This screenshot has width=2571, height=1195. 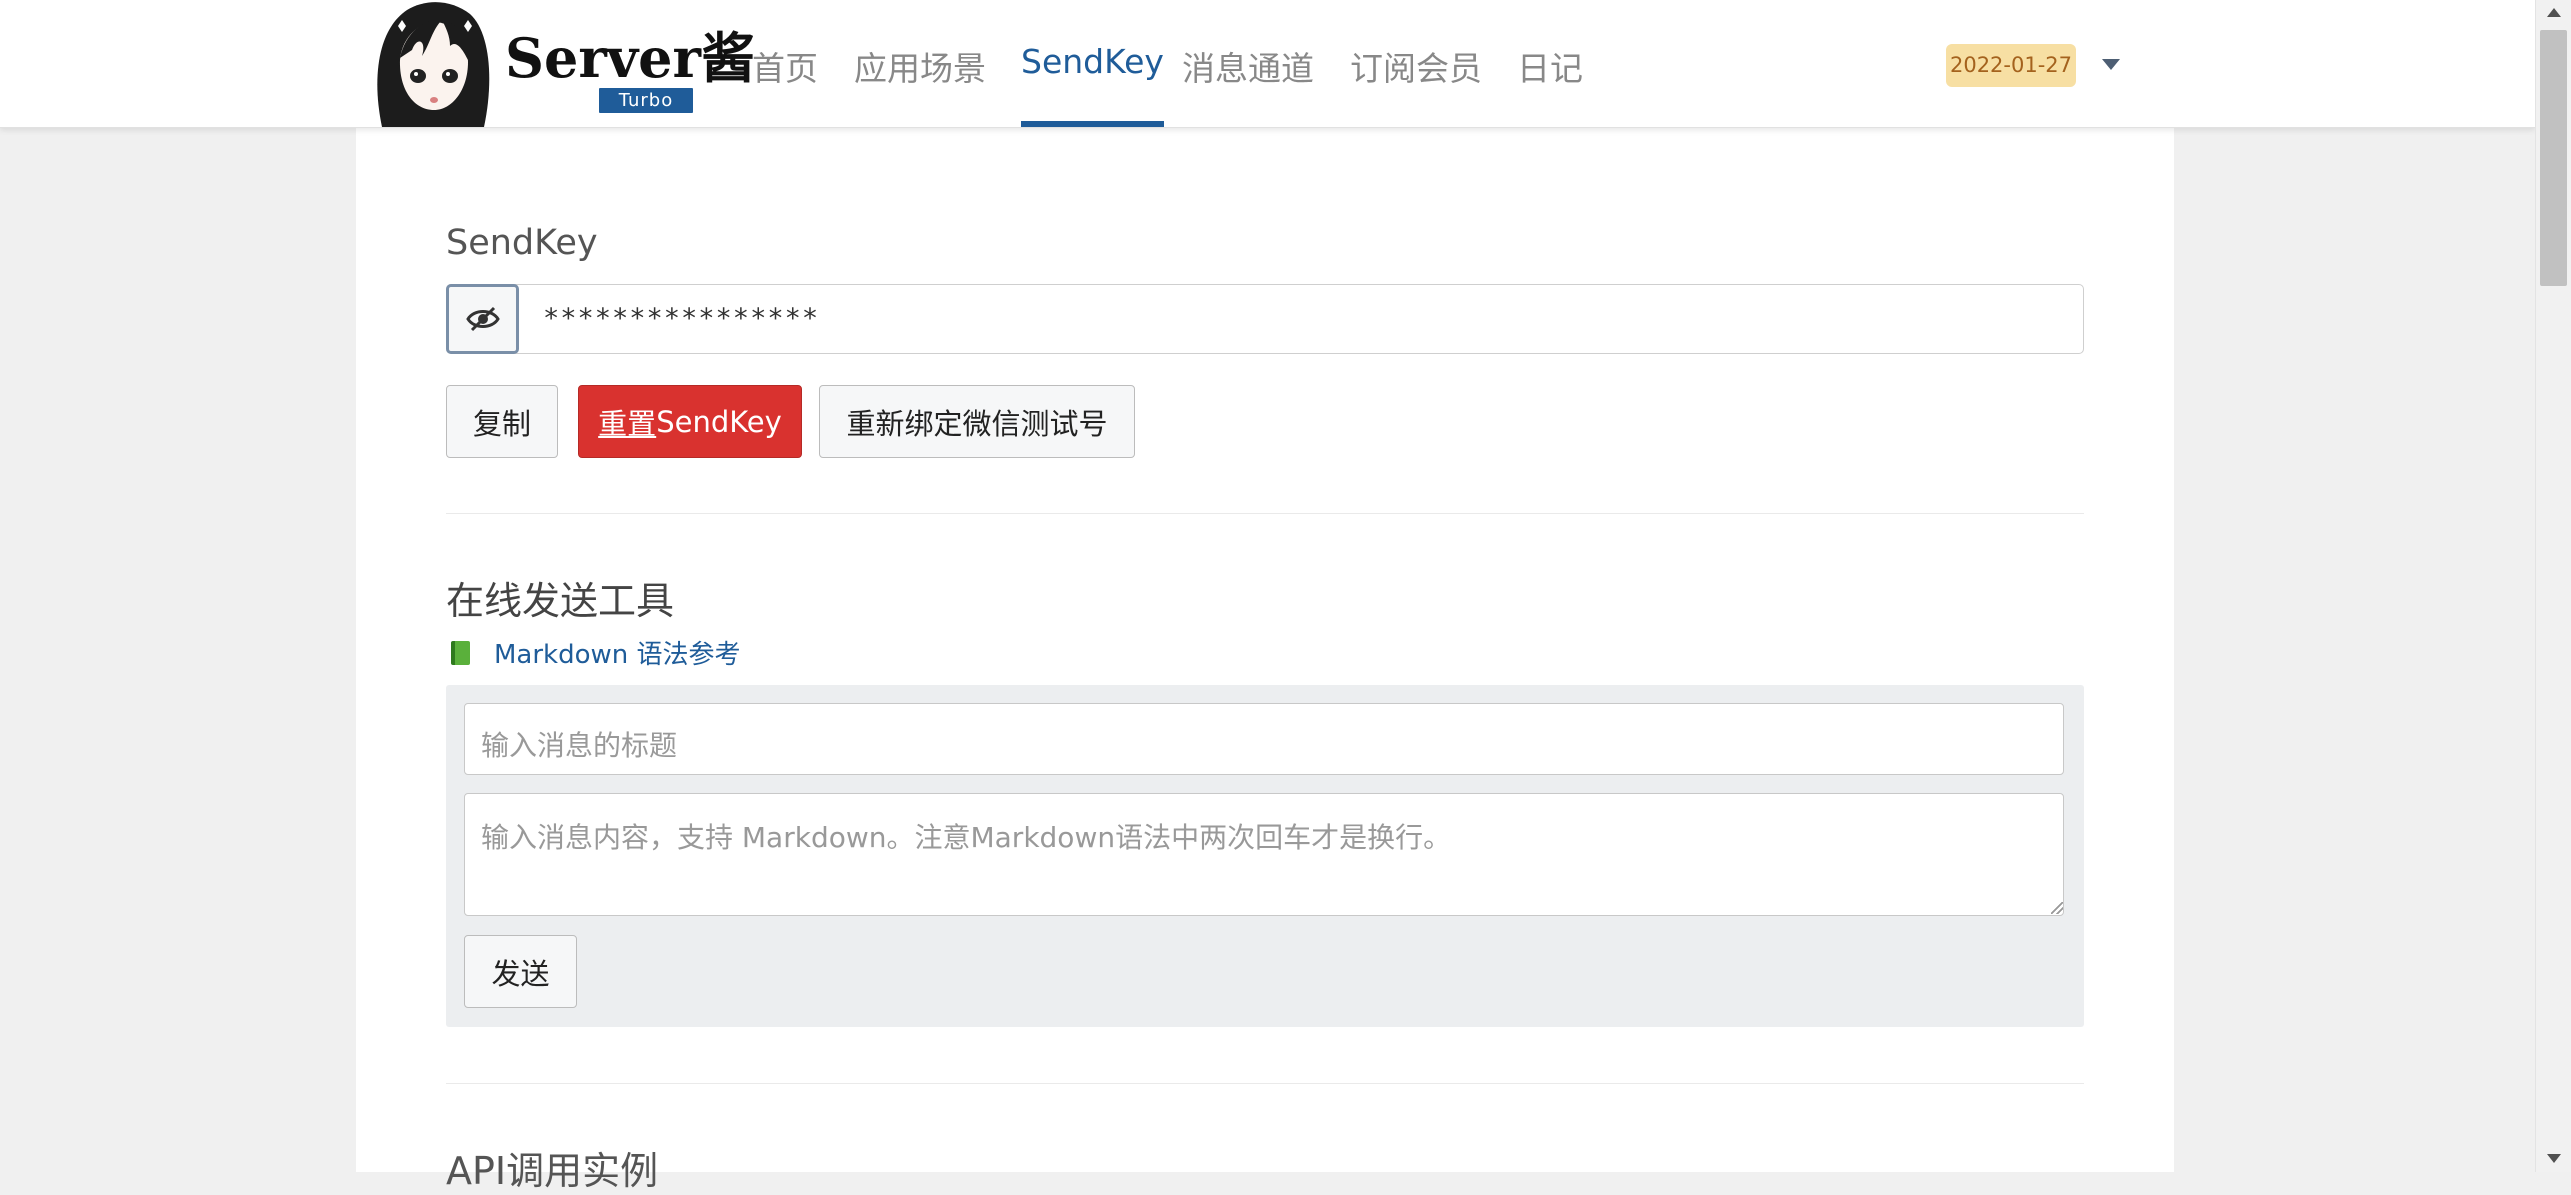 I want to click on user-dropdown-caret-icon, so click(x=2111, y=64).